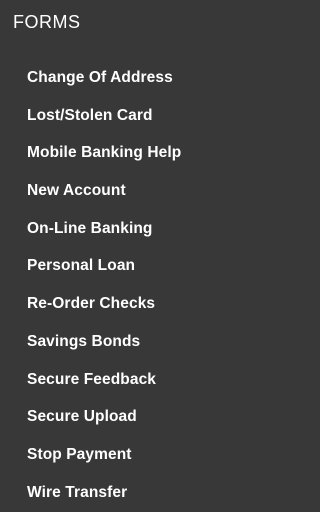 The height and width of the screenshot is (512, 320). I want to click on list-item: Savings Bonds, so click(104, 351).